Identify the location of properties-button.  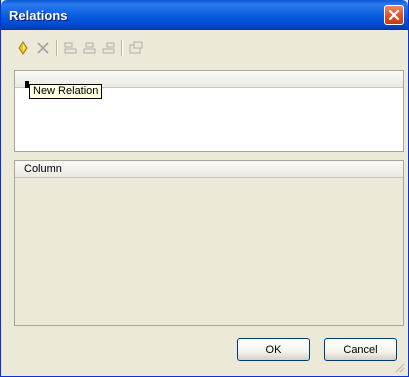
(136, 48).